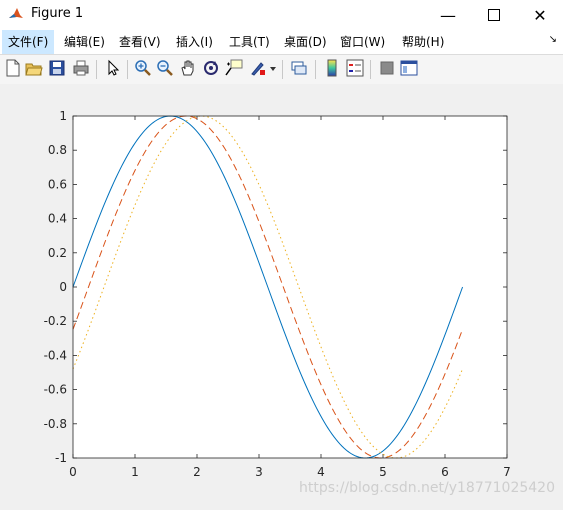 This screenshot has height=510, width=563. Describe the element at coordinates (409, 68) in the screenshot. I see `show-plot-tools-icon` at that location.